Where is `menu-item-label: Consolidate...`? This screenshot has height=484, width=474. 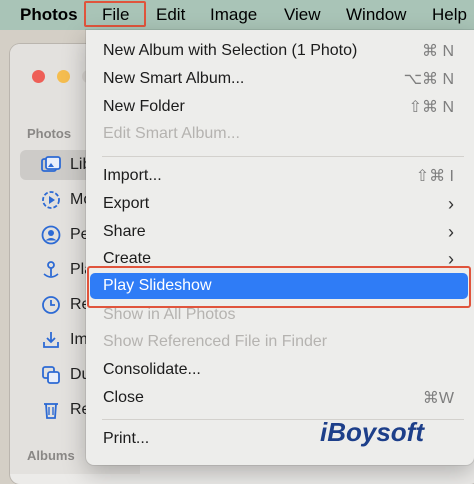 menu-item-label: Consolidate... is located at coordinates (152, 369).